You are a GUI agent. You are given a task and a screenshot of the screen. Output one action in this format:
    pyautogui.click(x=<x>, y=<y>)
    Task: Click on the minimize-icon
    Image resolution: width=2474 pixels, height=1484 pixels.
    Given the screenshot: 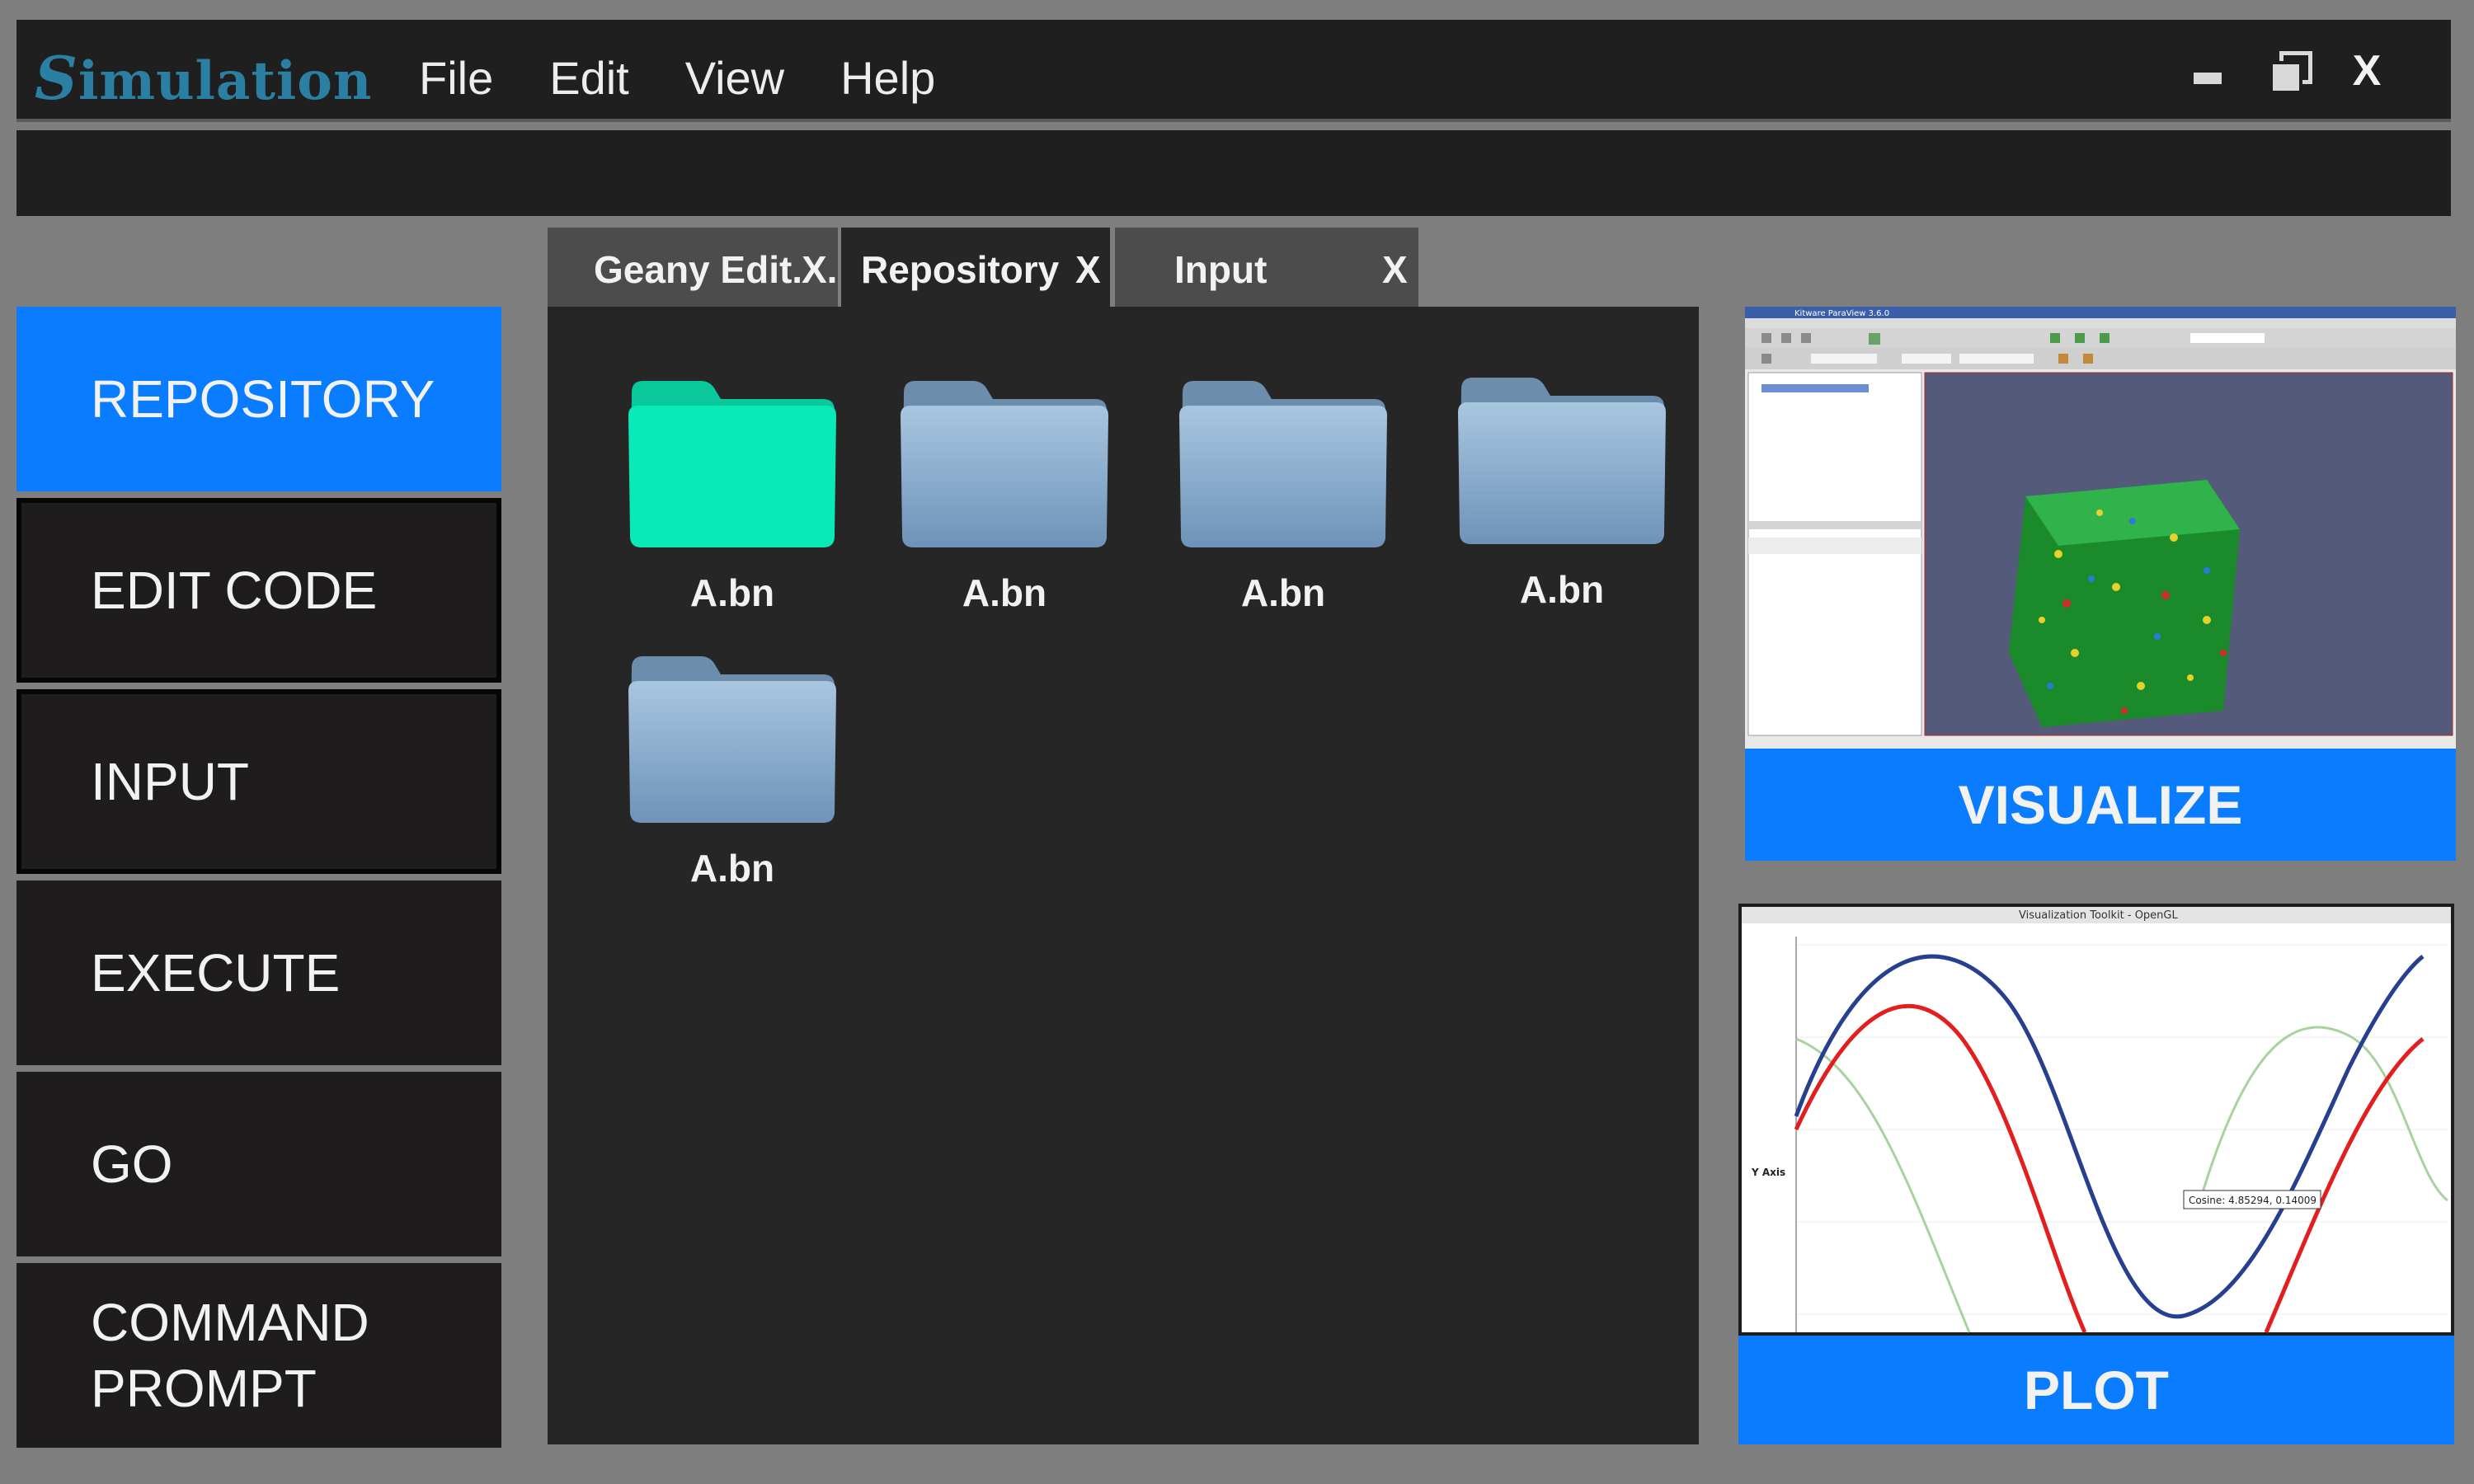 What is the action you would take?
    pyautogui.click(x=2208, y=70)
    